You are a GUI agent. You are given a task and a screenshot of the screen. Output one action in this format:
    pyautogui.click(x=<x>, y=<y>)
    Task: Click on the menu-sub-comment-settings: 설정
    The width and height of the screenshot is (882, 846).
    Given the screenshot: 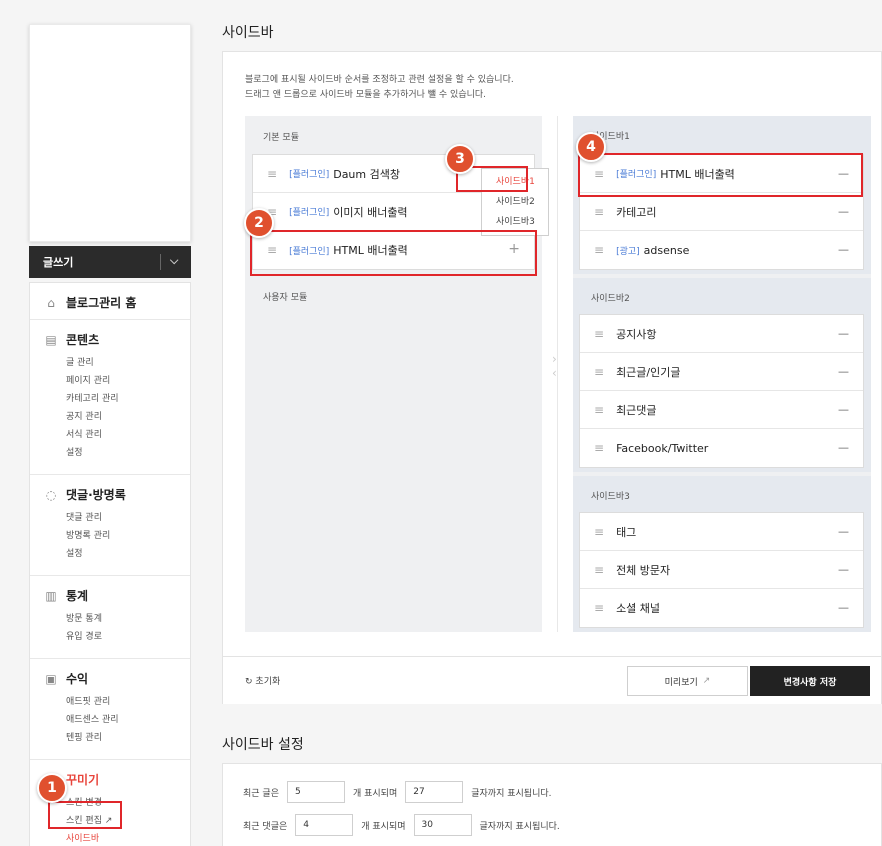 What is the action you would take?
    pyautogui.click(x=117, y=554)
    